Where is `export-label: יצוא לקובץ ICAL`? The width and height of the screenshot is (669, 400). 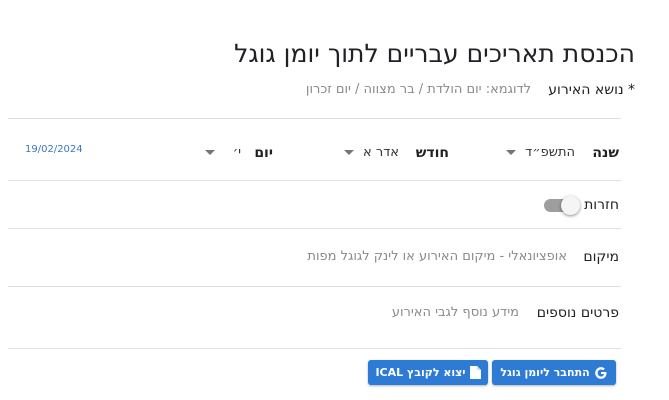 export-label: יצוא לקובץ ICAL is located at coordinates (420, 372).